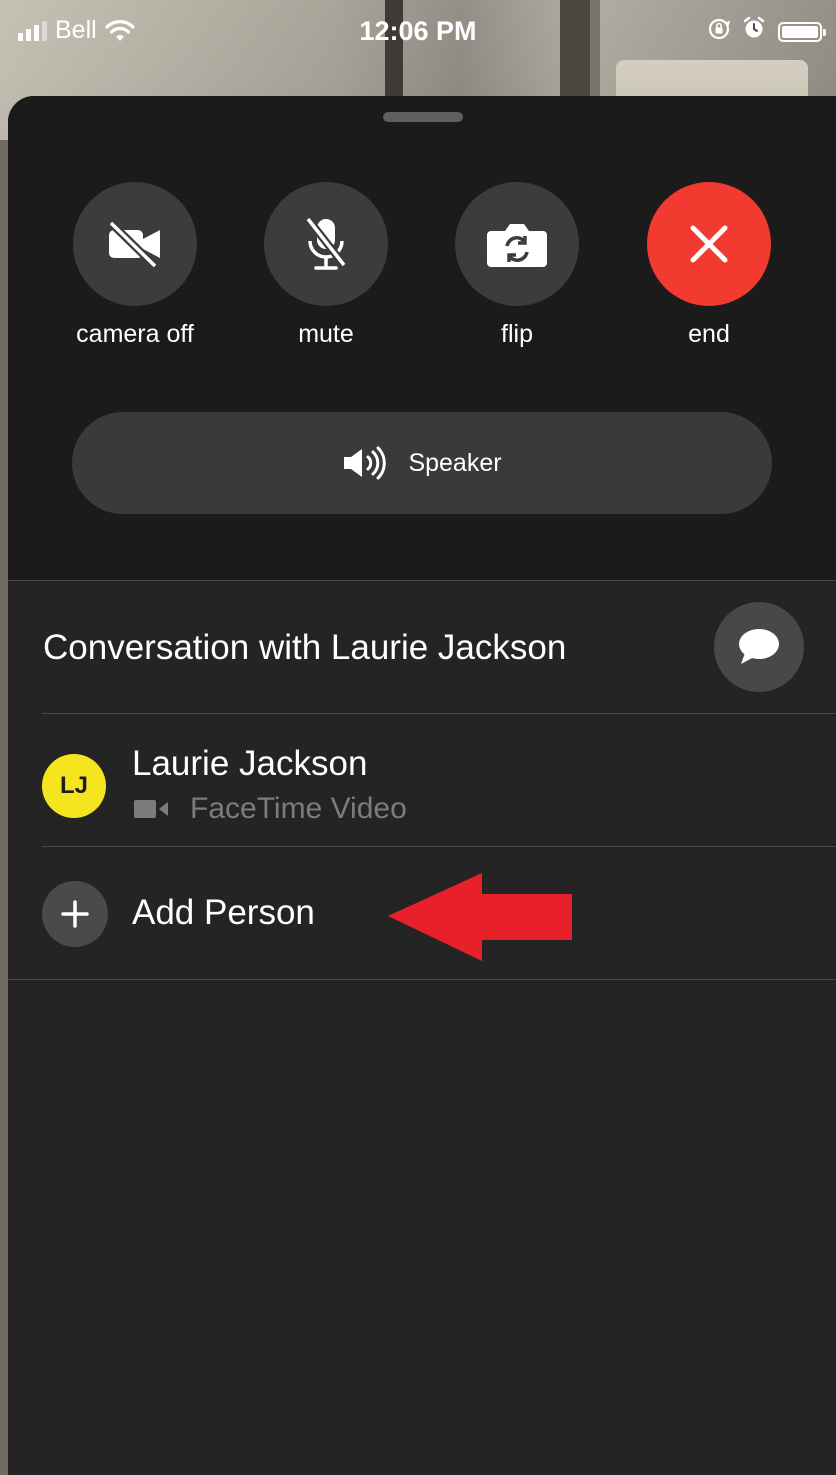 This screenshot has width=836, height=1475. Describe the element at coordinates (326, 334) in the screenshot. I see `mute-label: mute` at that location.